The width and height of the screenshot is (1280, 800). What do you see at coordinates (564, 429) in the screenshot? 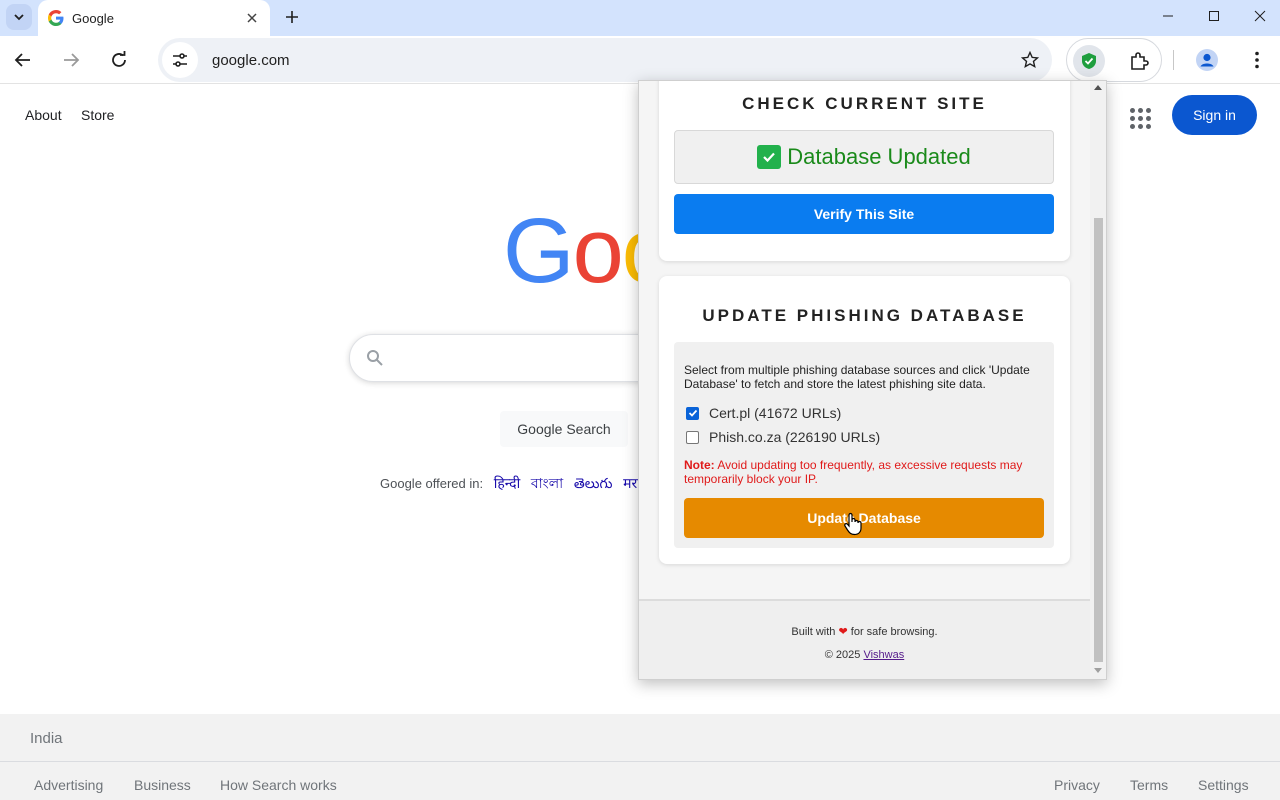
I see `google-search-button: Google Search` at bounding box center [564, 429].